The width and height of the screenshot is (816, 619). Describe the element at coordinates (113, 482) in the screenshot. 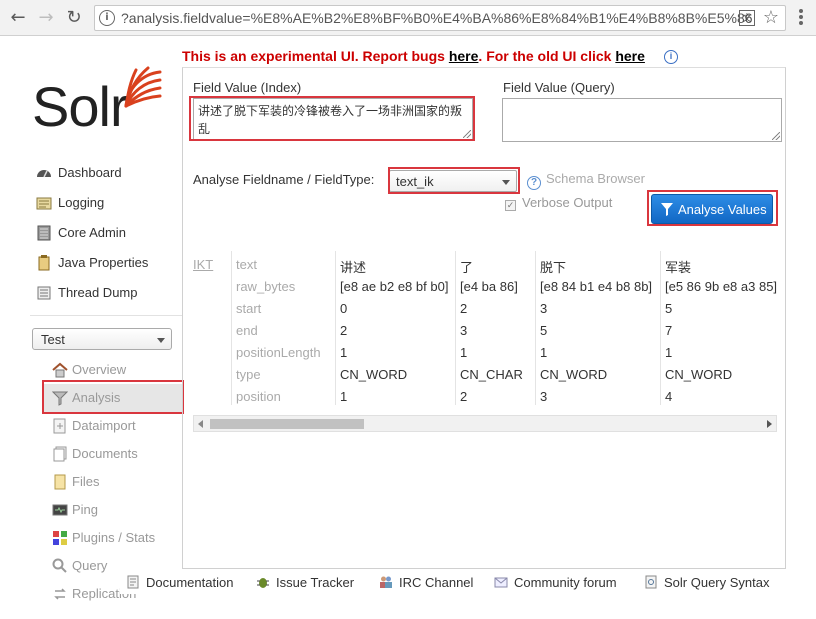

I see `core-item-files: Files` at that location.